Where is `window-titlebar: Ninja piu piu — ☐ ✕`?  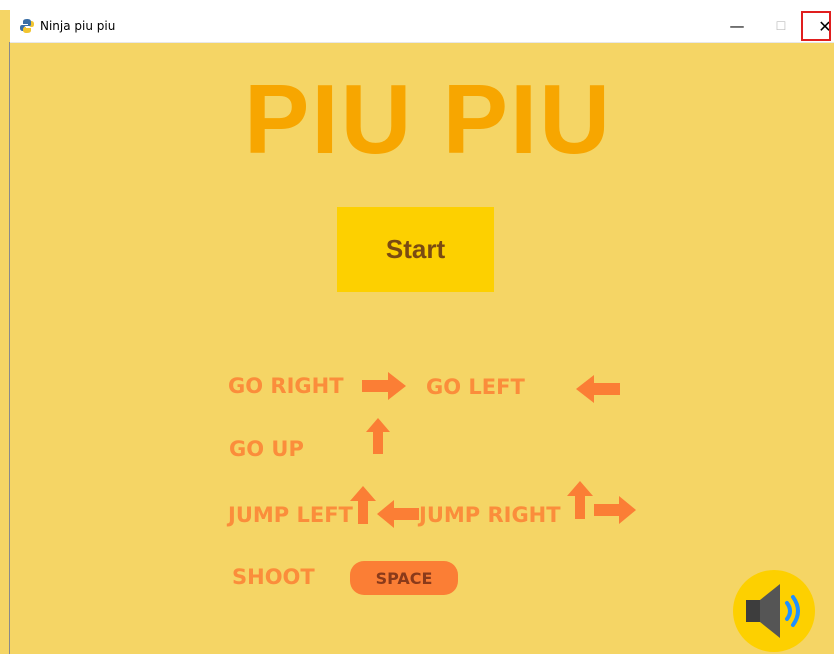 window-titlebar: Ninja piu piu — ☐ ✕ is located at coordinates (422, 26).